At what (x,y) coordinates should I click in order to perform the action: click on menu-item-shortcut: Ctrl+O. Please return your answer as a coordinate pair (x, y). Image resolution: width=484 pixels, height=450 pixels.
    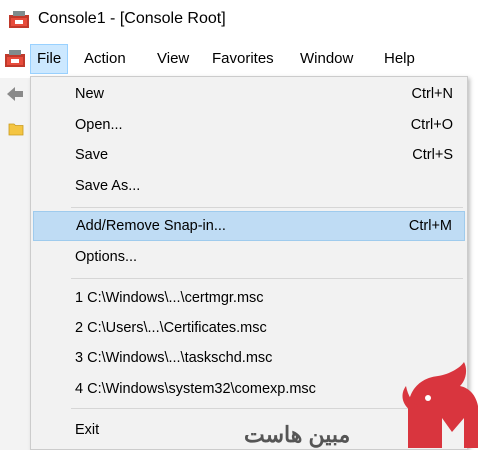
    Looking at the image, I should click on (431, 125).